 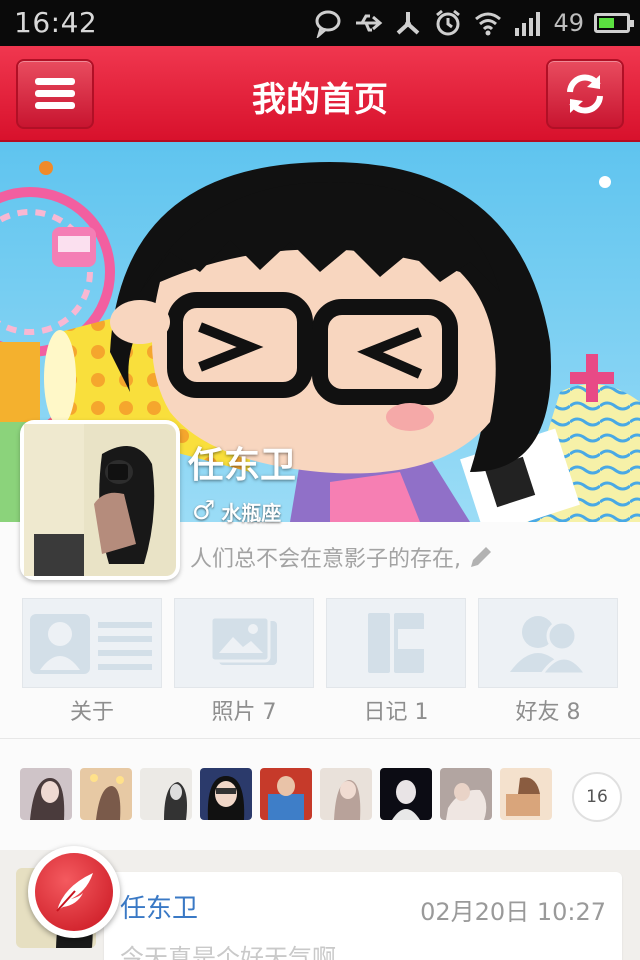 I want to click on friends-strip, so click(x=286, y=794).